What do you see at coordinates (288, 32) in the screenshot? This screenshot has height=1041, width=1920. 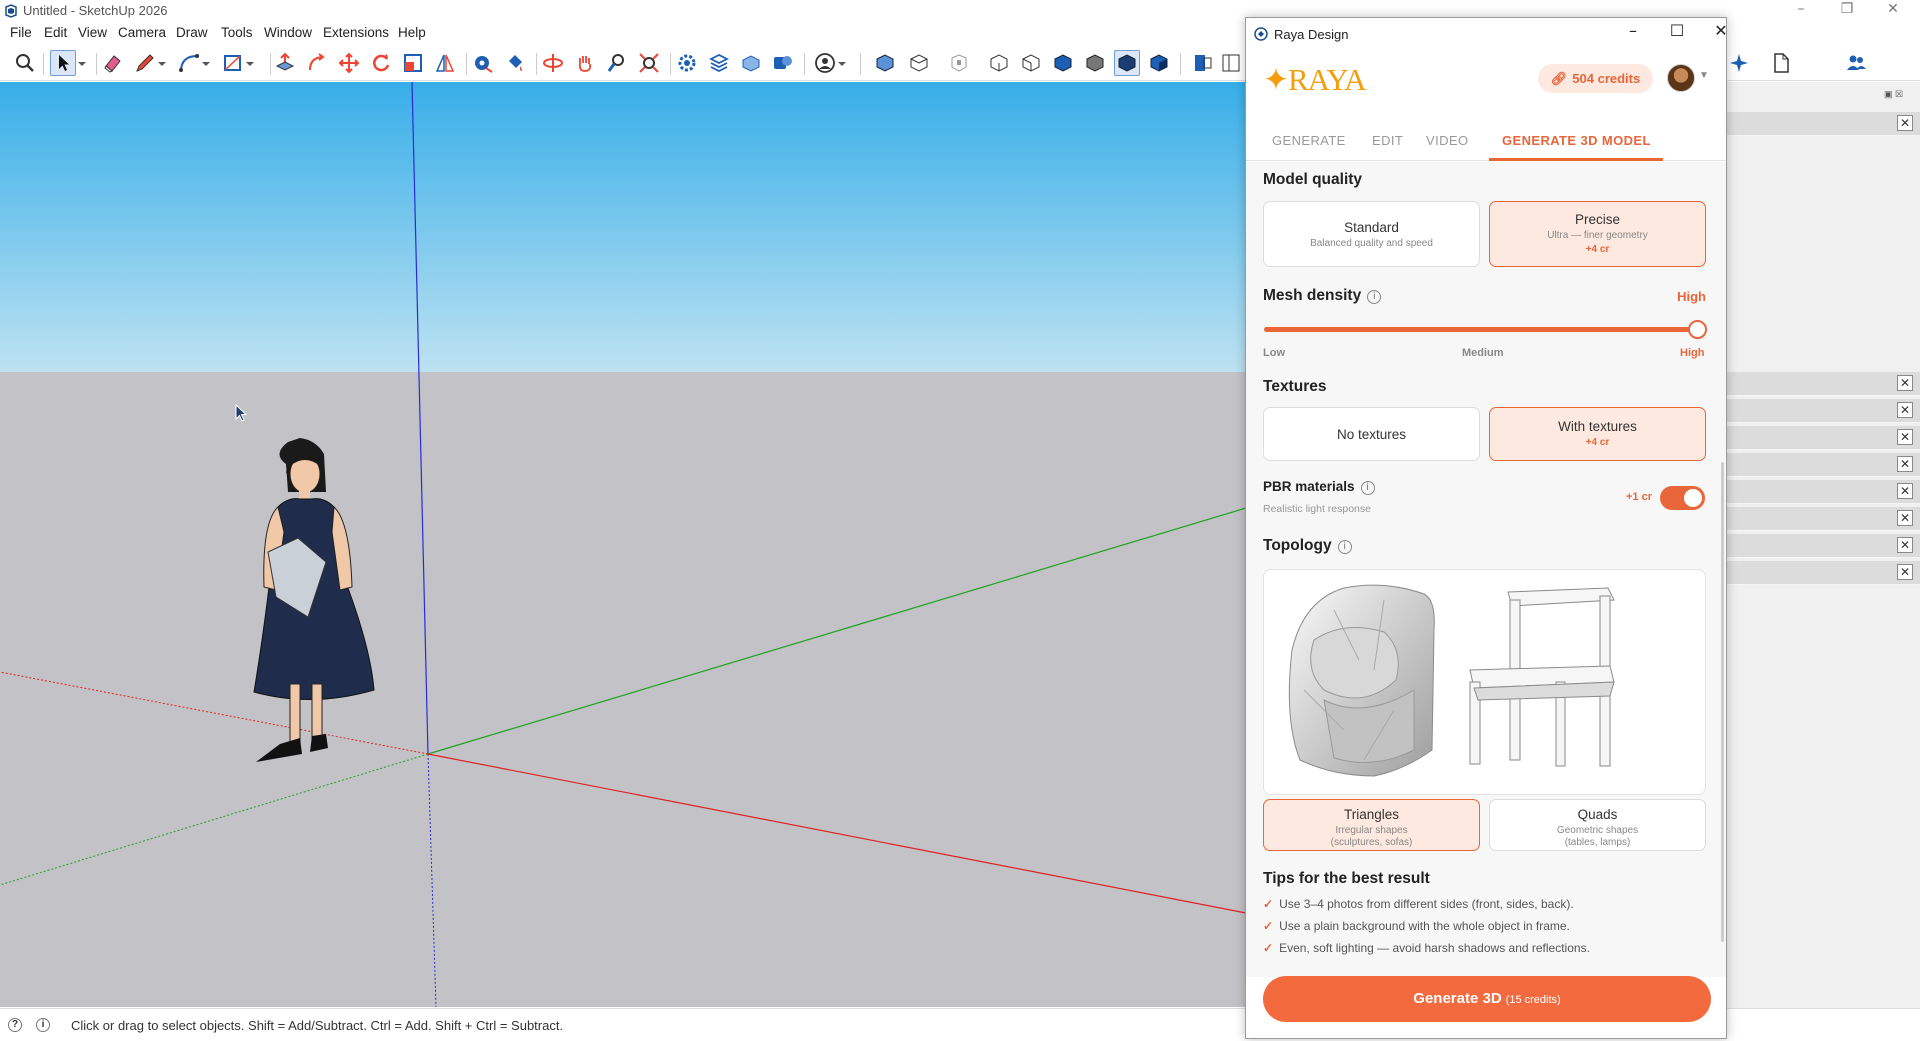 I see `menu-window: Window` at bounding box center [288, 32].